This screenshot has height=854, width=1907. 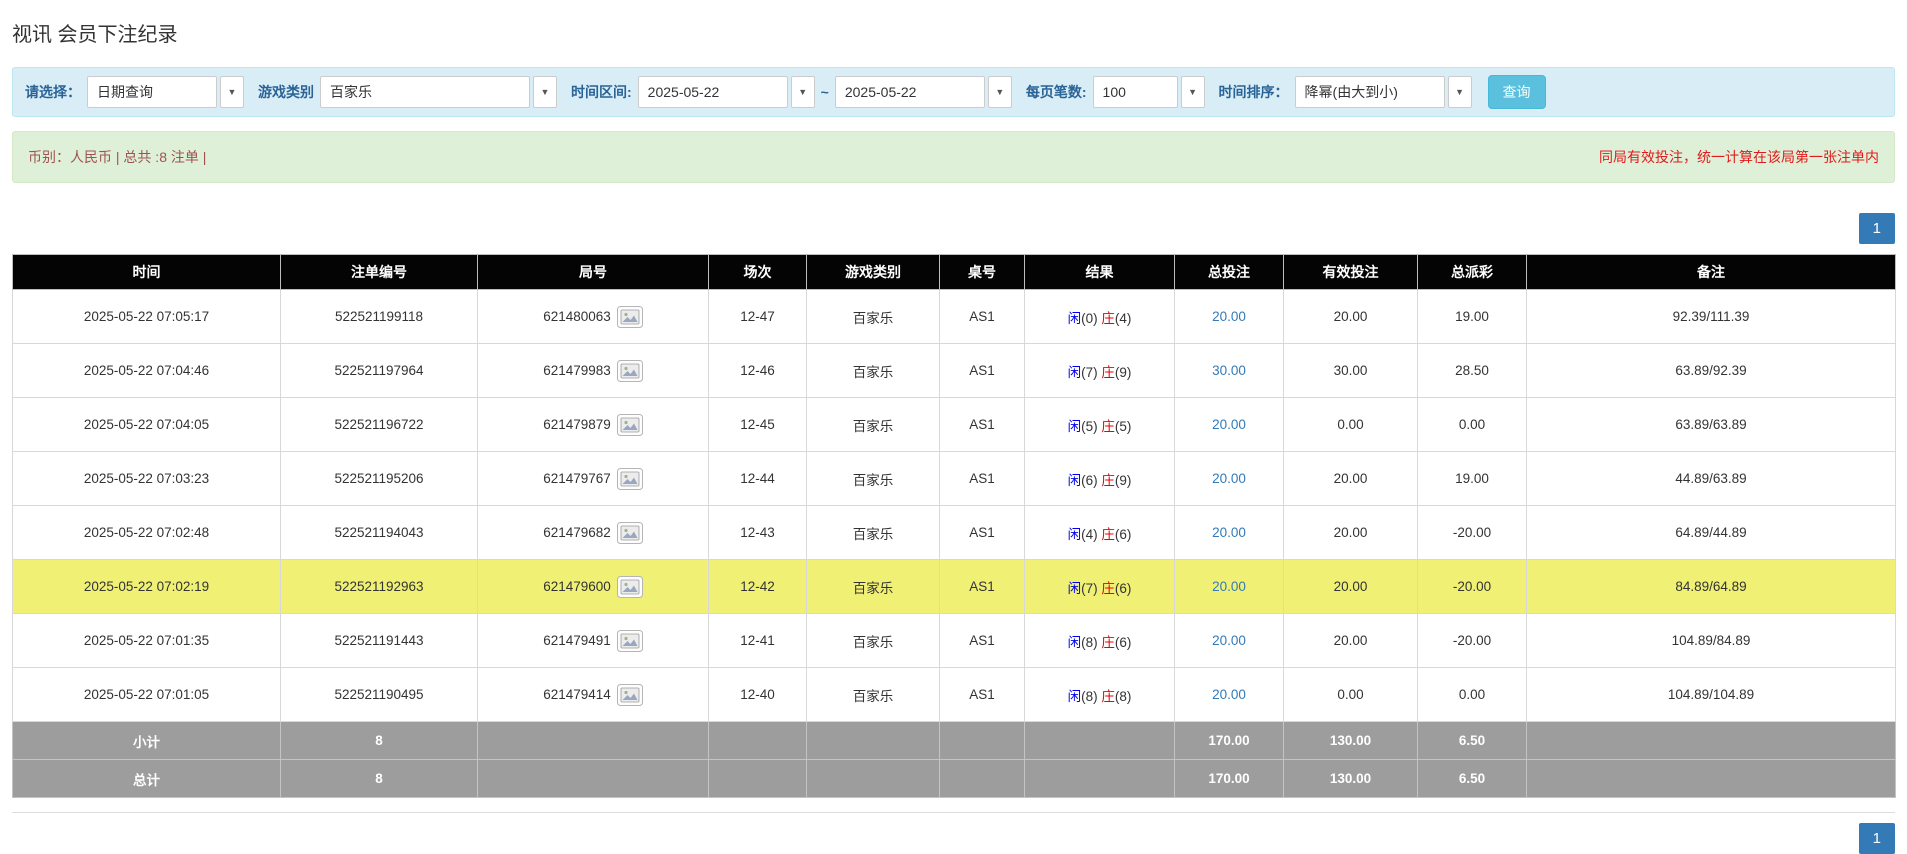 What do you see at coordinates (1116, 426) in the screenshot?
I see `banker-result: 庄(5)` at bounding box center [1116, 426].